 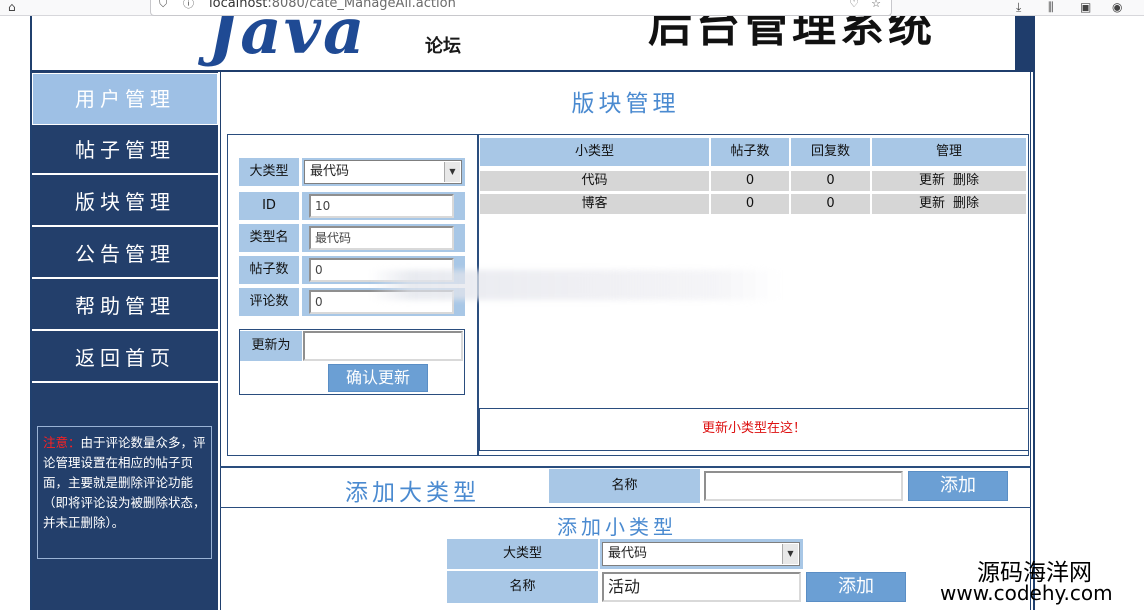 I want to click on url-path: :8080/cate_ManageAll.action, so click(x=361, y=5).